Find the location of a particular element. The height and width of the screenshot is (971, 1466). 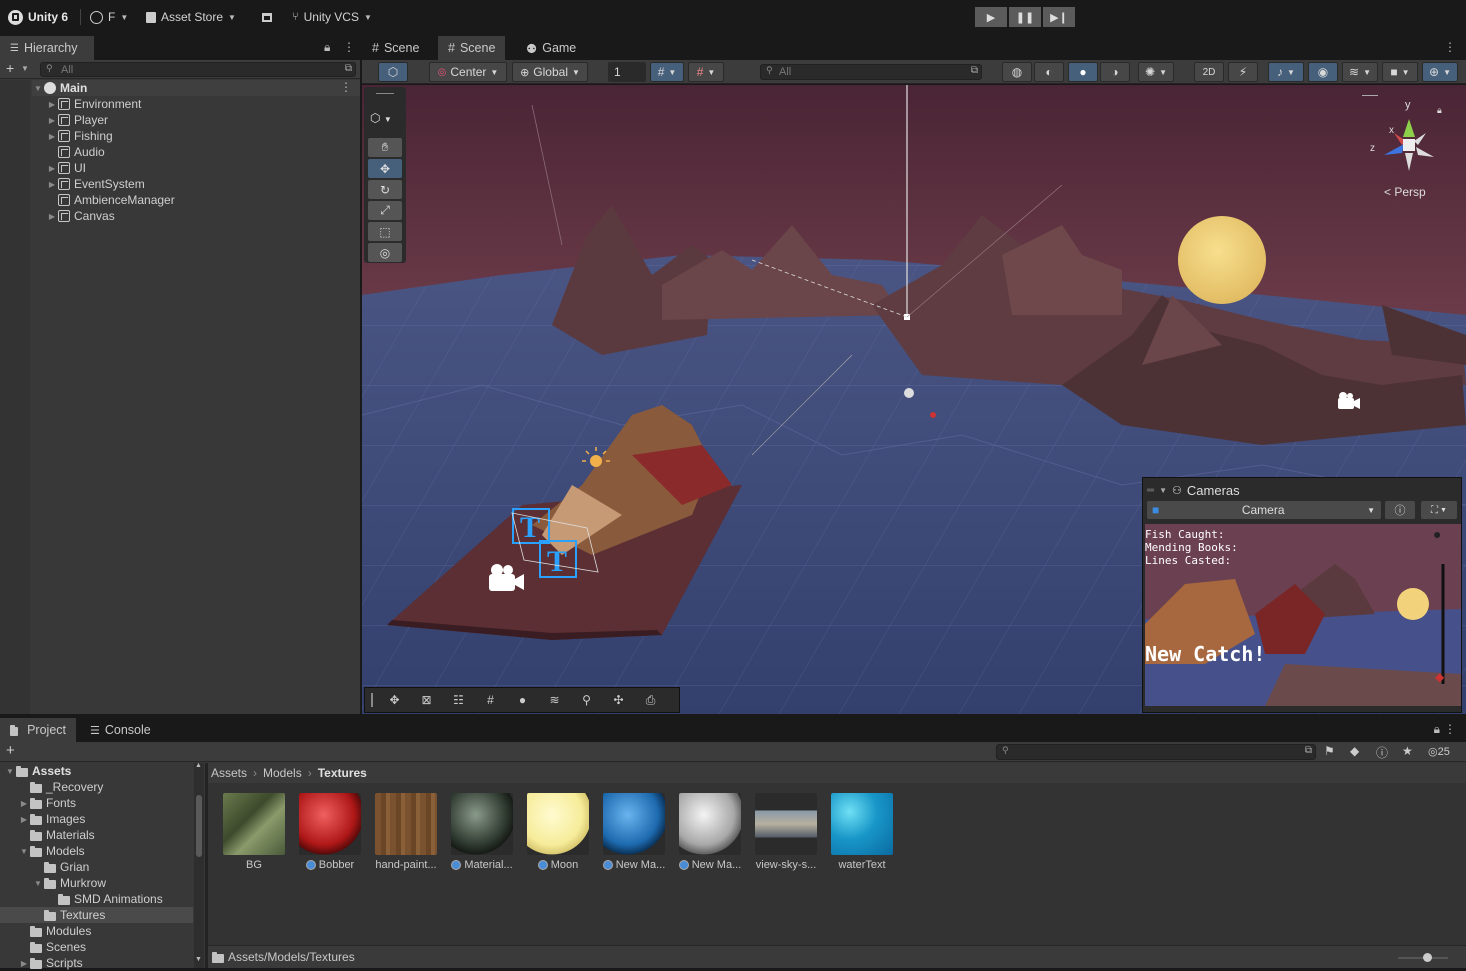

overlay-layers-button: ≋ is located at coordinates (555, 700).